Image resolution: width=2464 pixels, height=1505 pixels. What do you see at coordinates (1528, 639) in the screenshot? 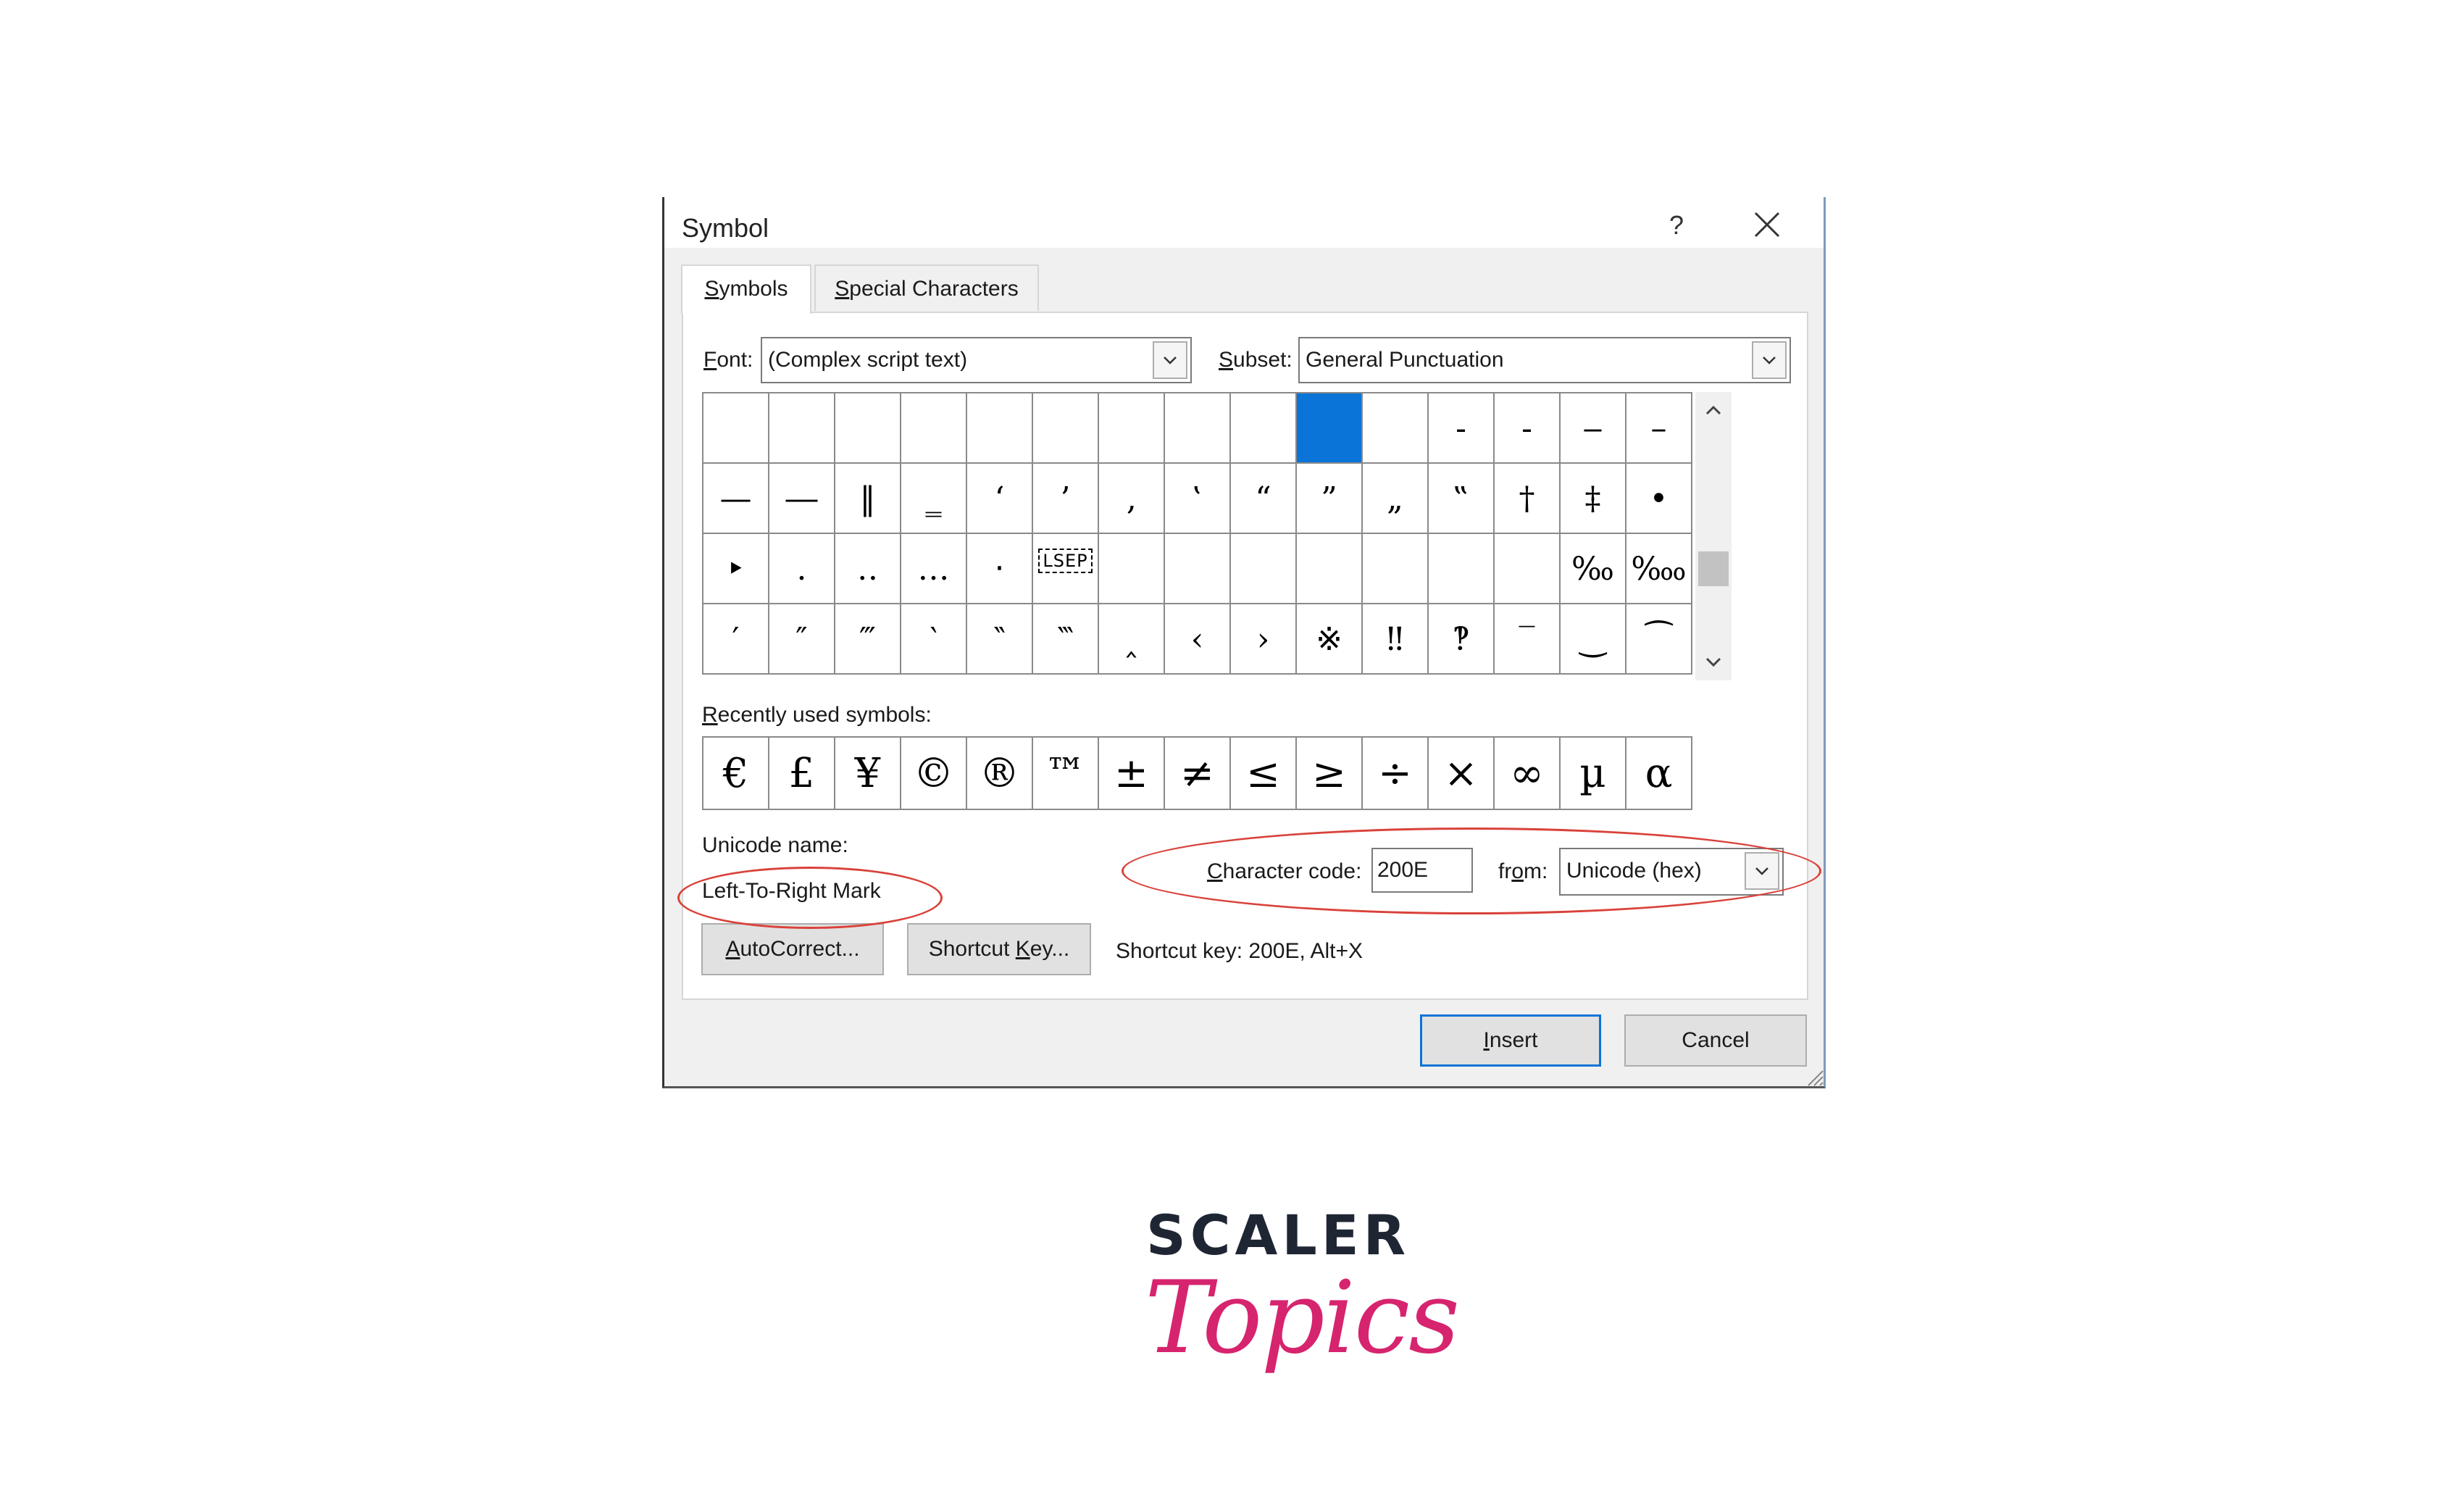
I see `symbol-cell: ‾` at bounding box center [1528, 639].